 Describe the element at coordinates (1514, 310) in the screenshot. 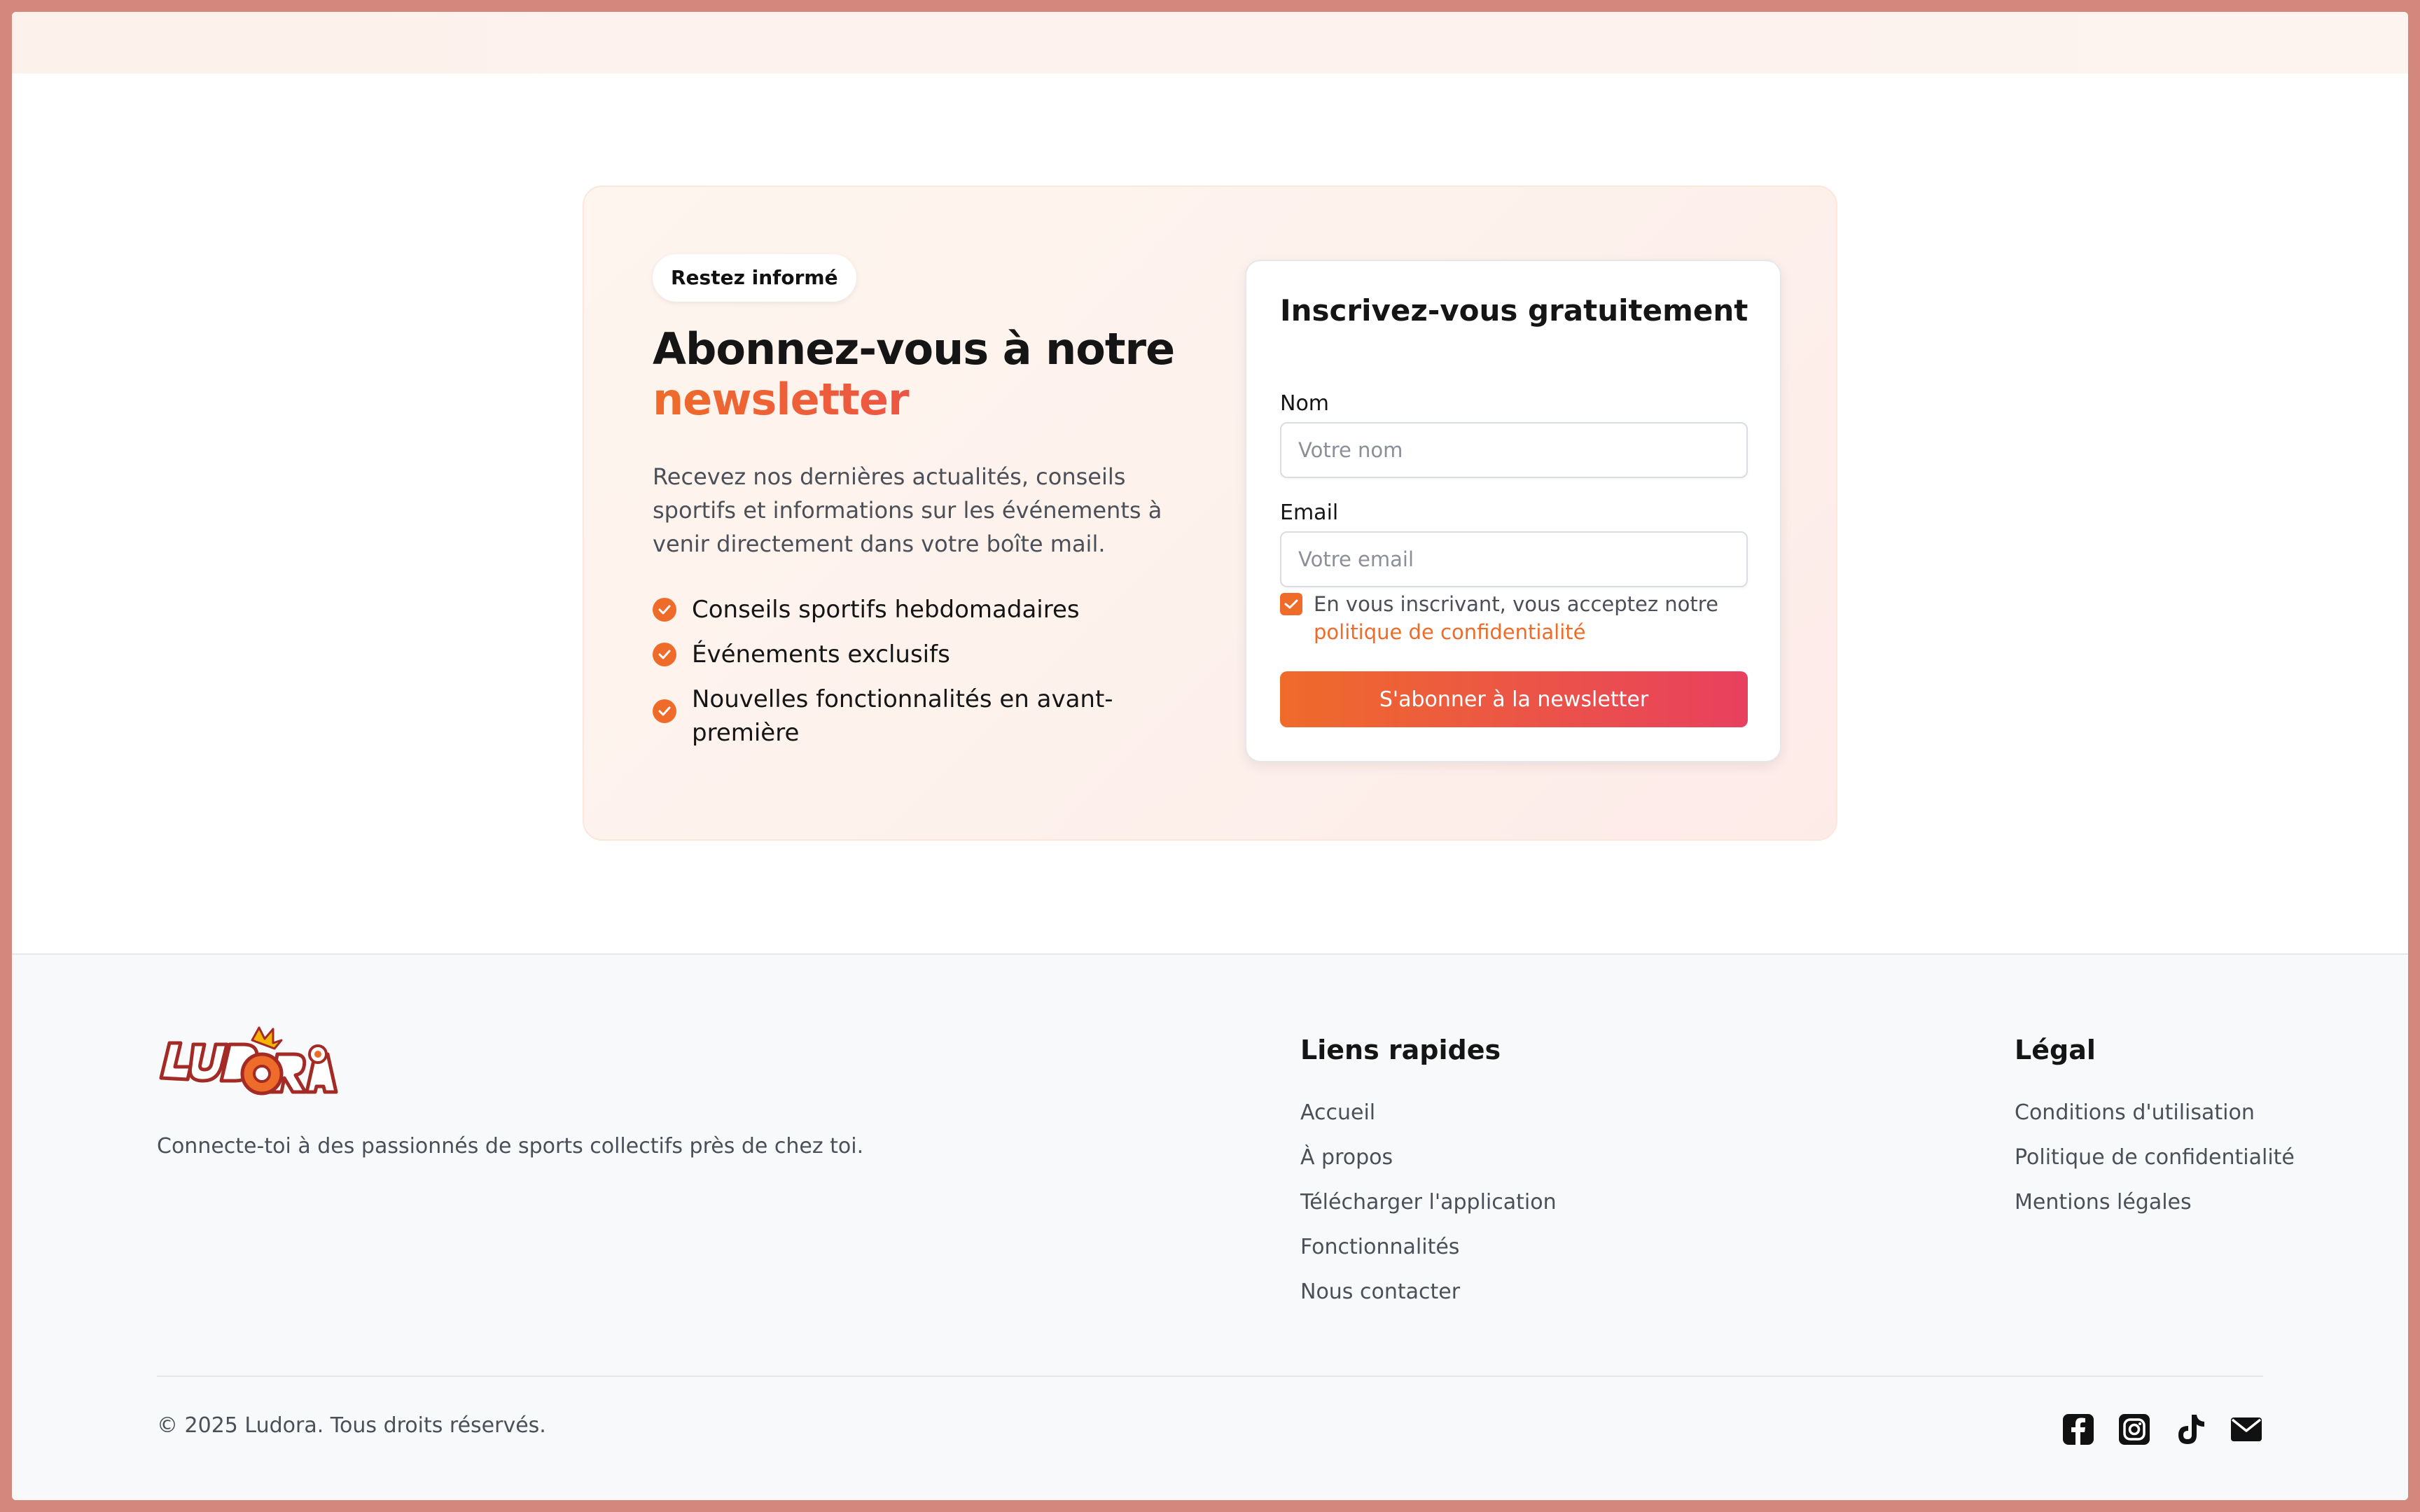

I see `form-title: Inscrivez-vous gratuitement` at that location.